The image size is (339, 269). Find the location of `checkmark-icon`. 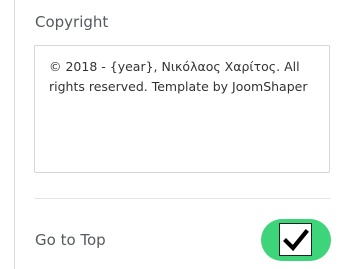

checkmark-icon is located at coordinates (295, 239).